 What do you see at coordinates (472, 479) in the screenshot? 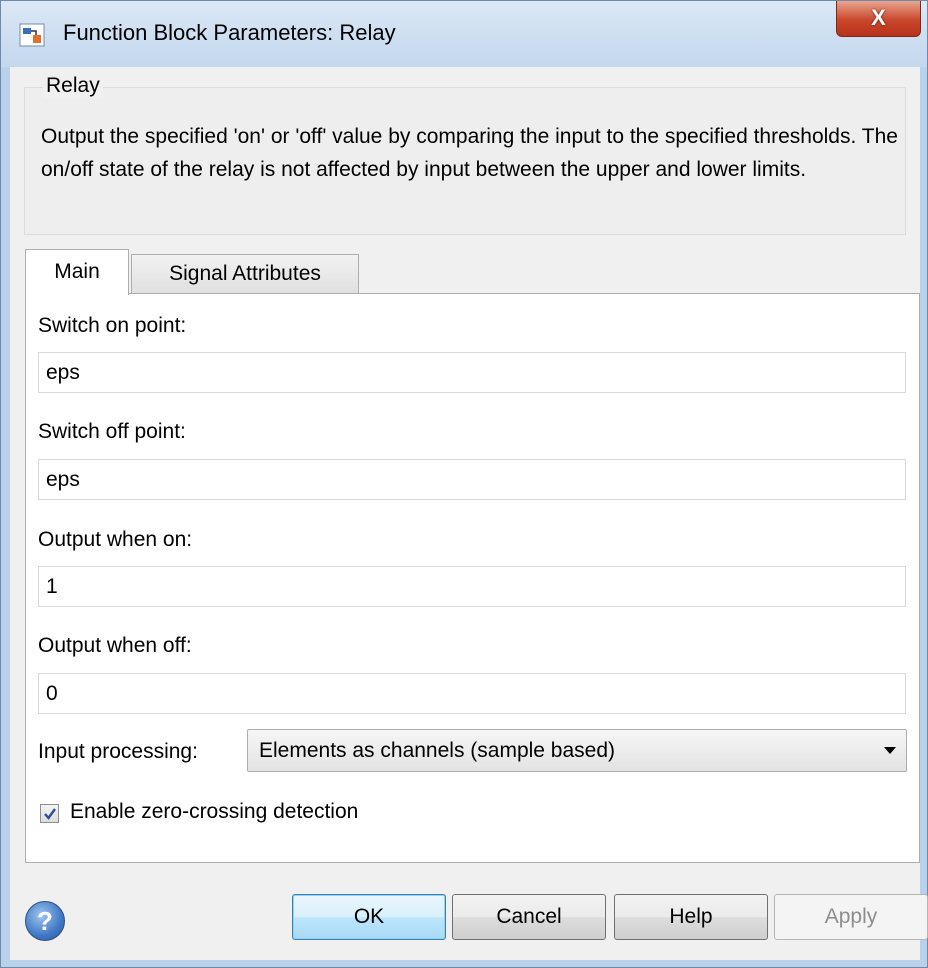
I see `switch-off-input` at bounding box center [472, 479].